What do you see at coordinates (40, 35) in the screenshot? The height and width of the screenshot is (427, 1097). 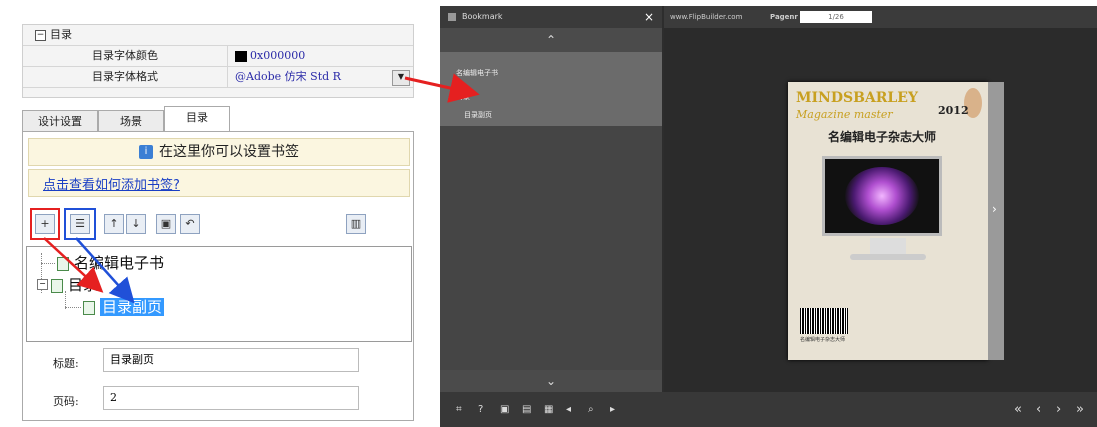 I see `collapse-icon: −` at bounding box center [40, 35].